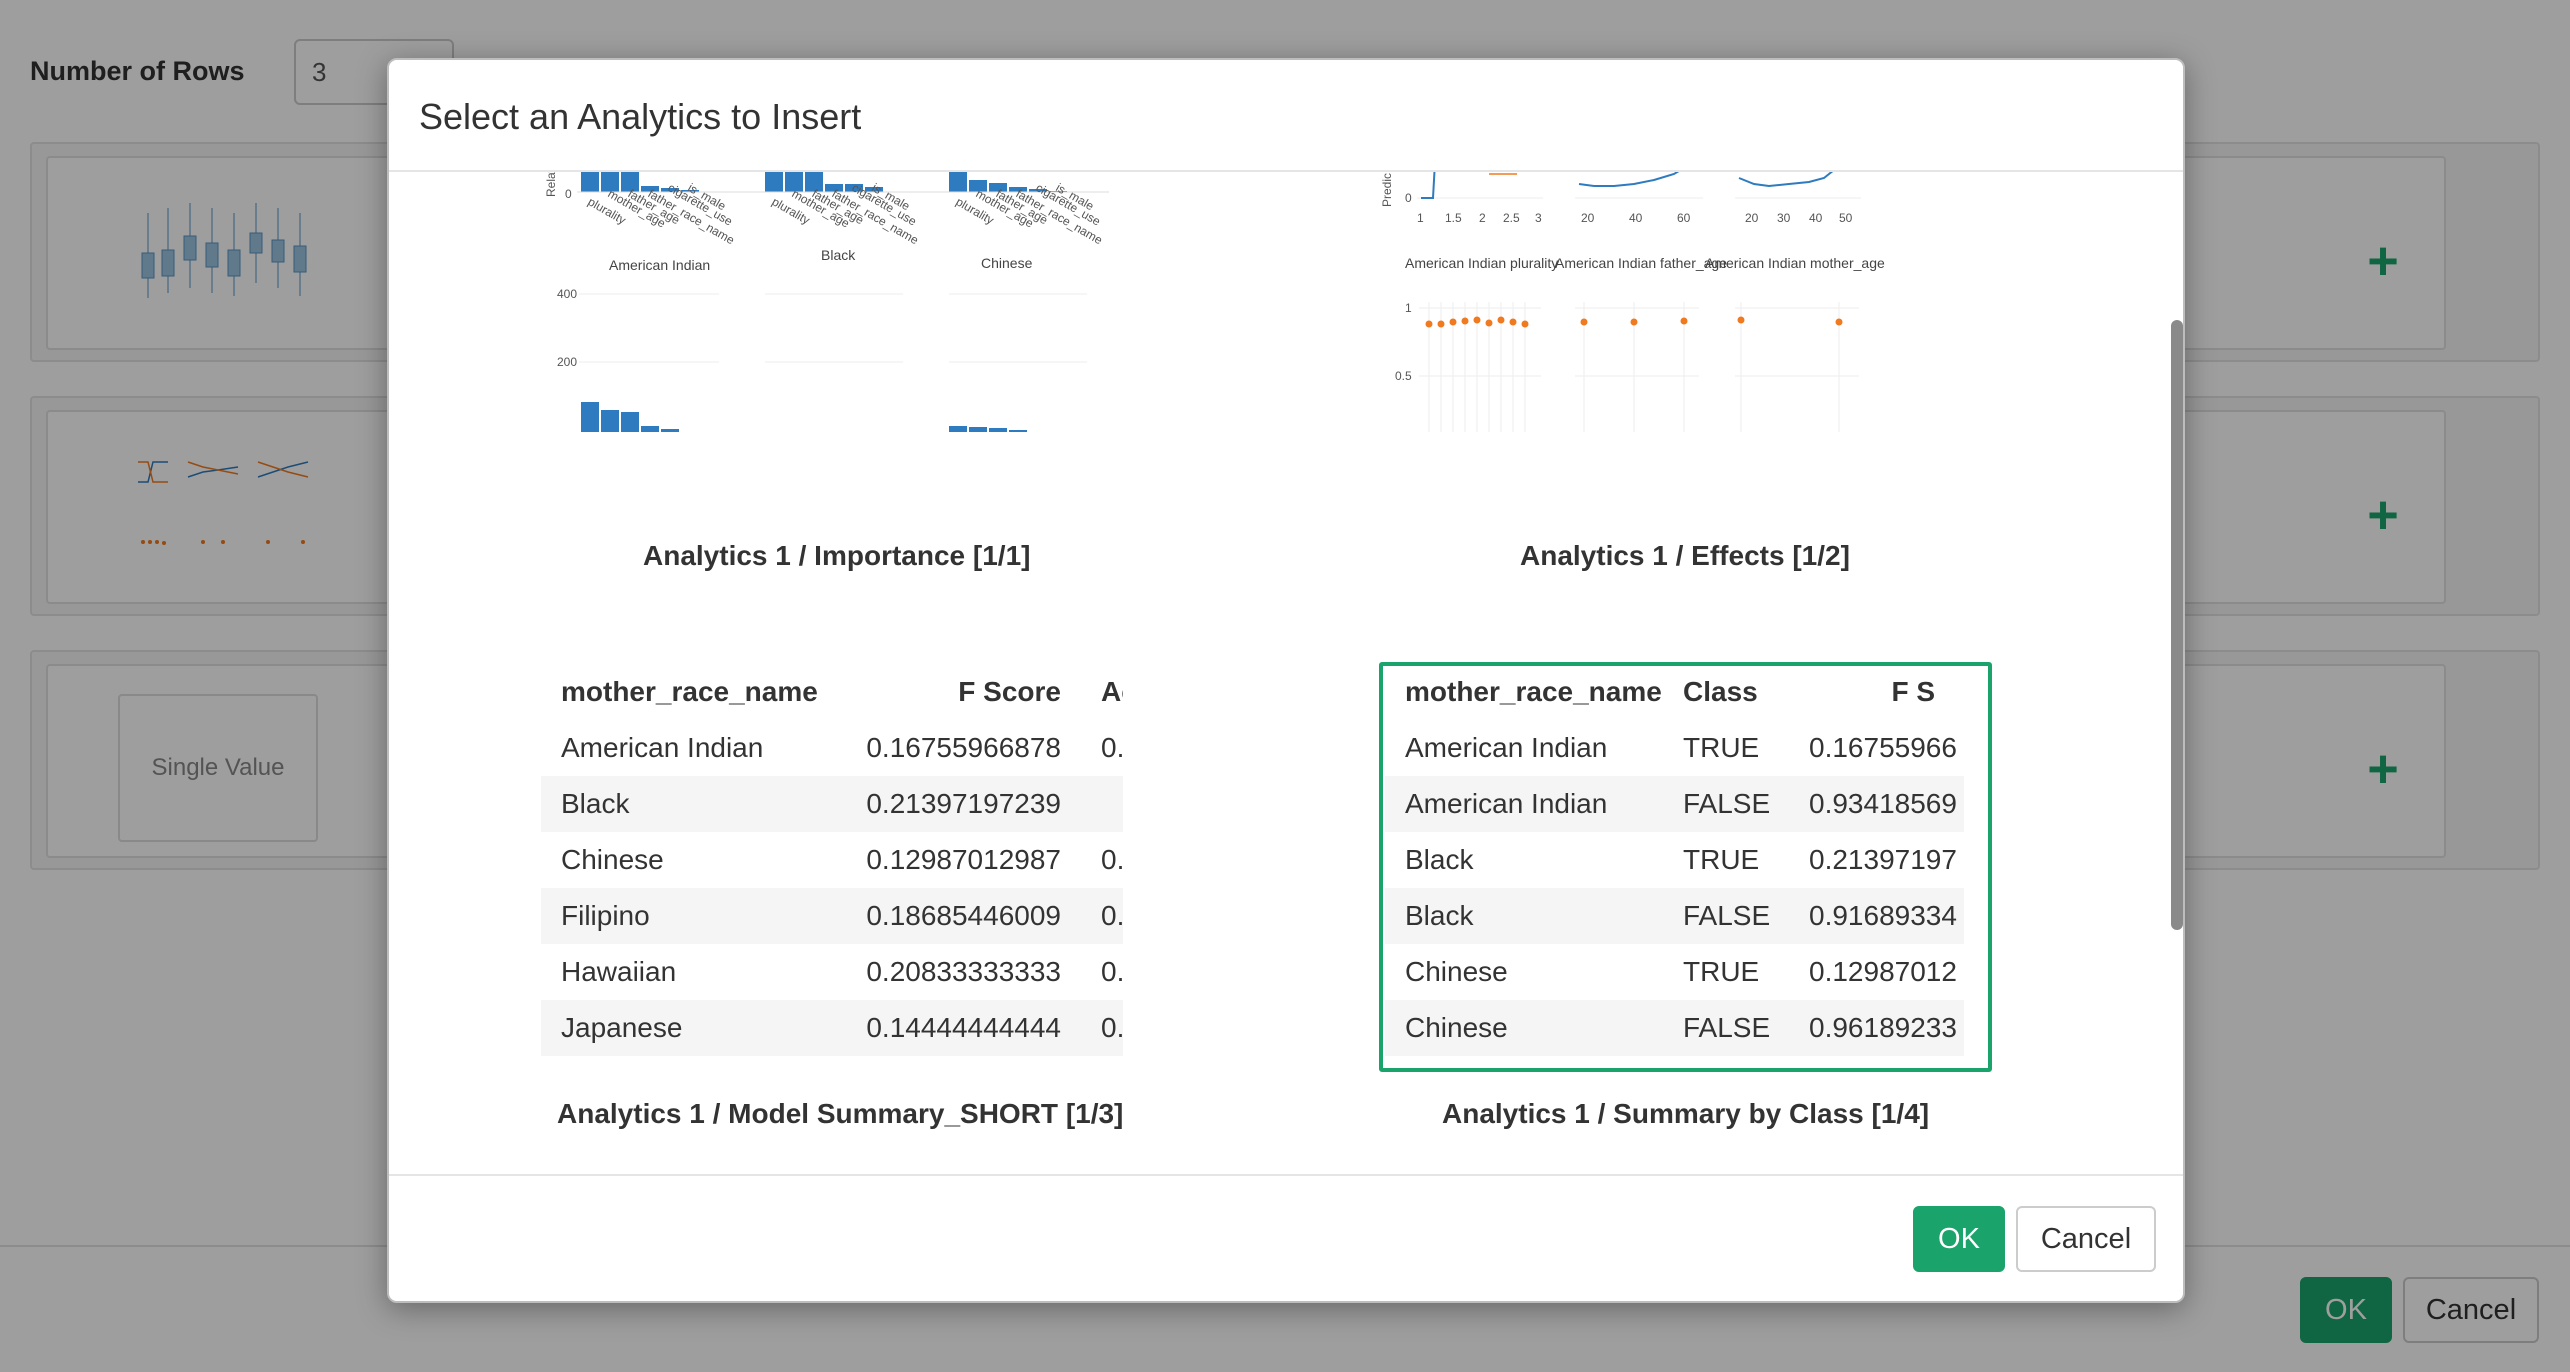 Image resolution: width=2570 pixels, height=1372 pixels. Describe the element at coordinates (832, 916) in the screenshot. I see `table-row: Filipino 0.18685446009 0.` at that location.